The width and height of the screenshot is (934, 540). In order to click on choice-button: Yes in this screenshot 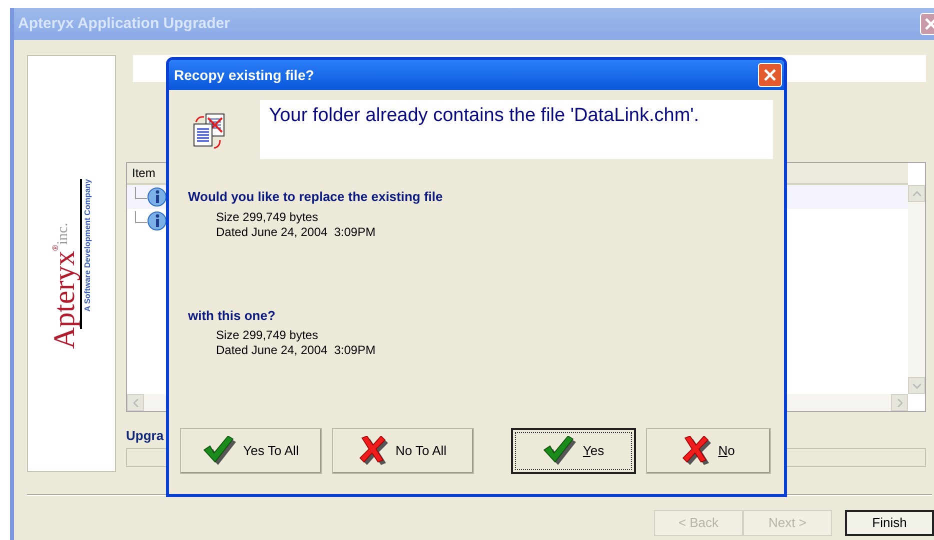, I will do `click(573, 451)`.